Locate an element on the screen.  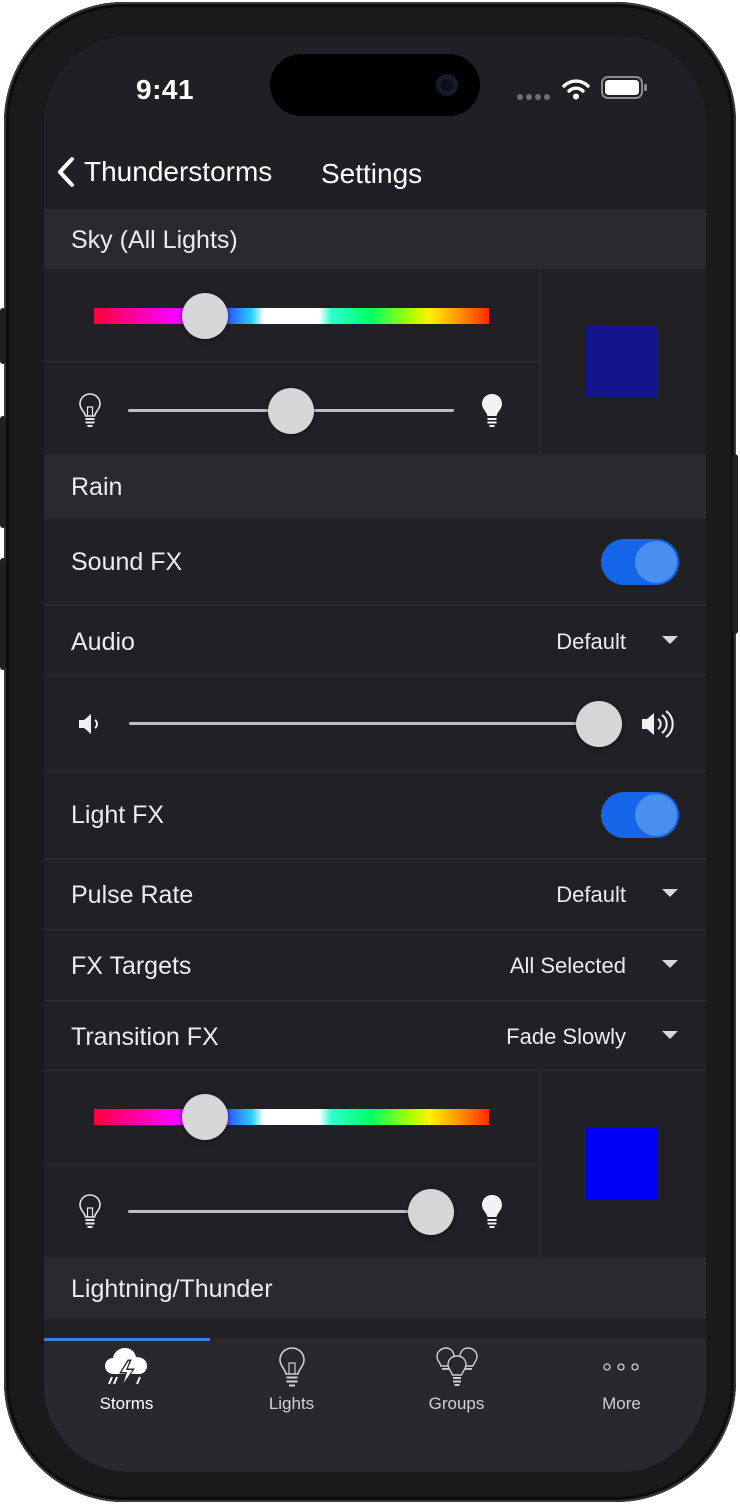
rain-swatch-cell is located at coordinates (622, 1164).